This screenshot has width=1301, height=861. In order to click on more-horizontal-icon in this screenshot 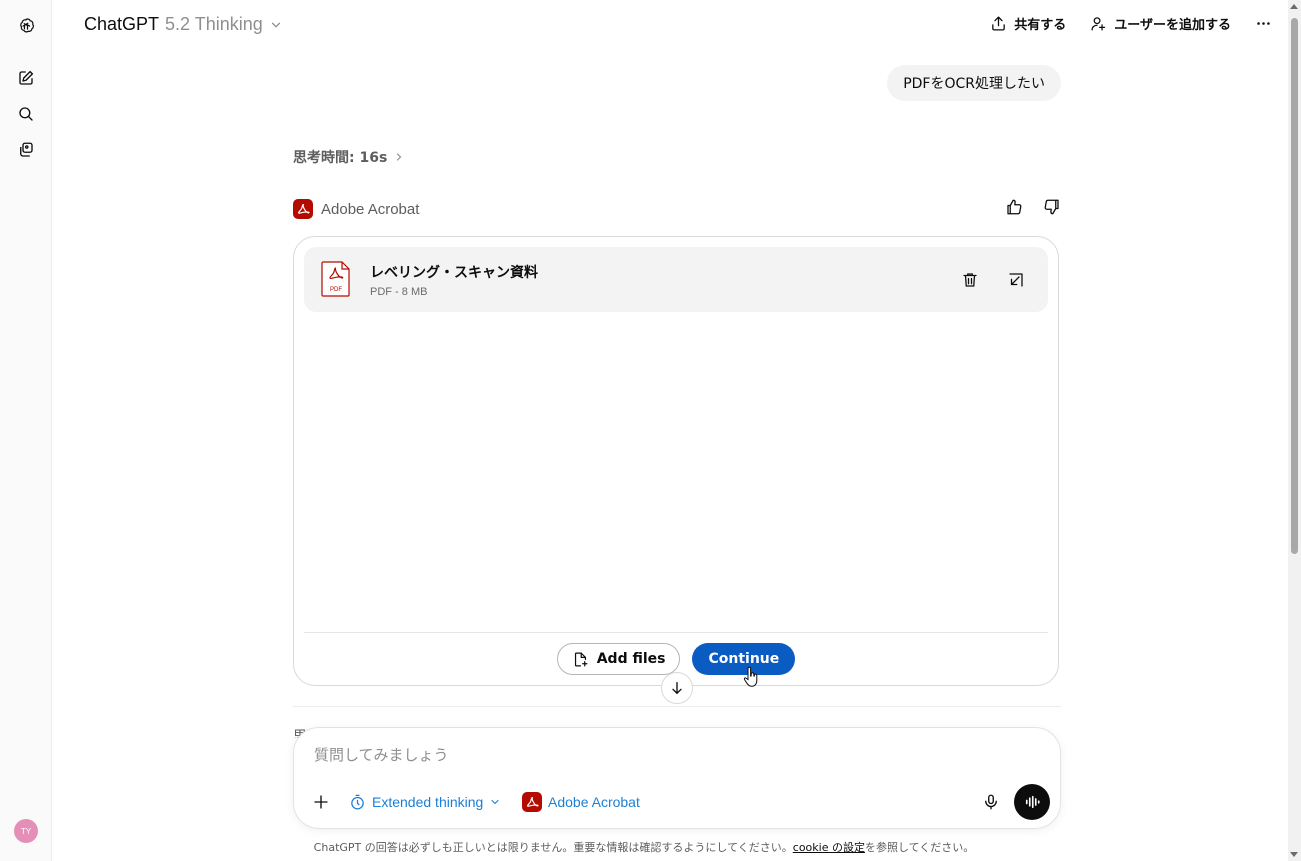, I will do `click(1263, 23)`.